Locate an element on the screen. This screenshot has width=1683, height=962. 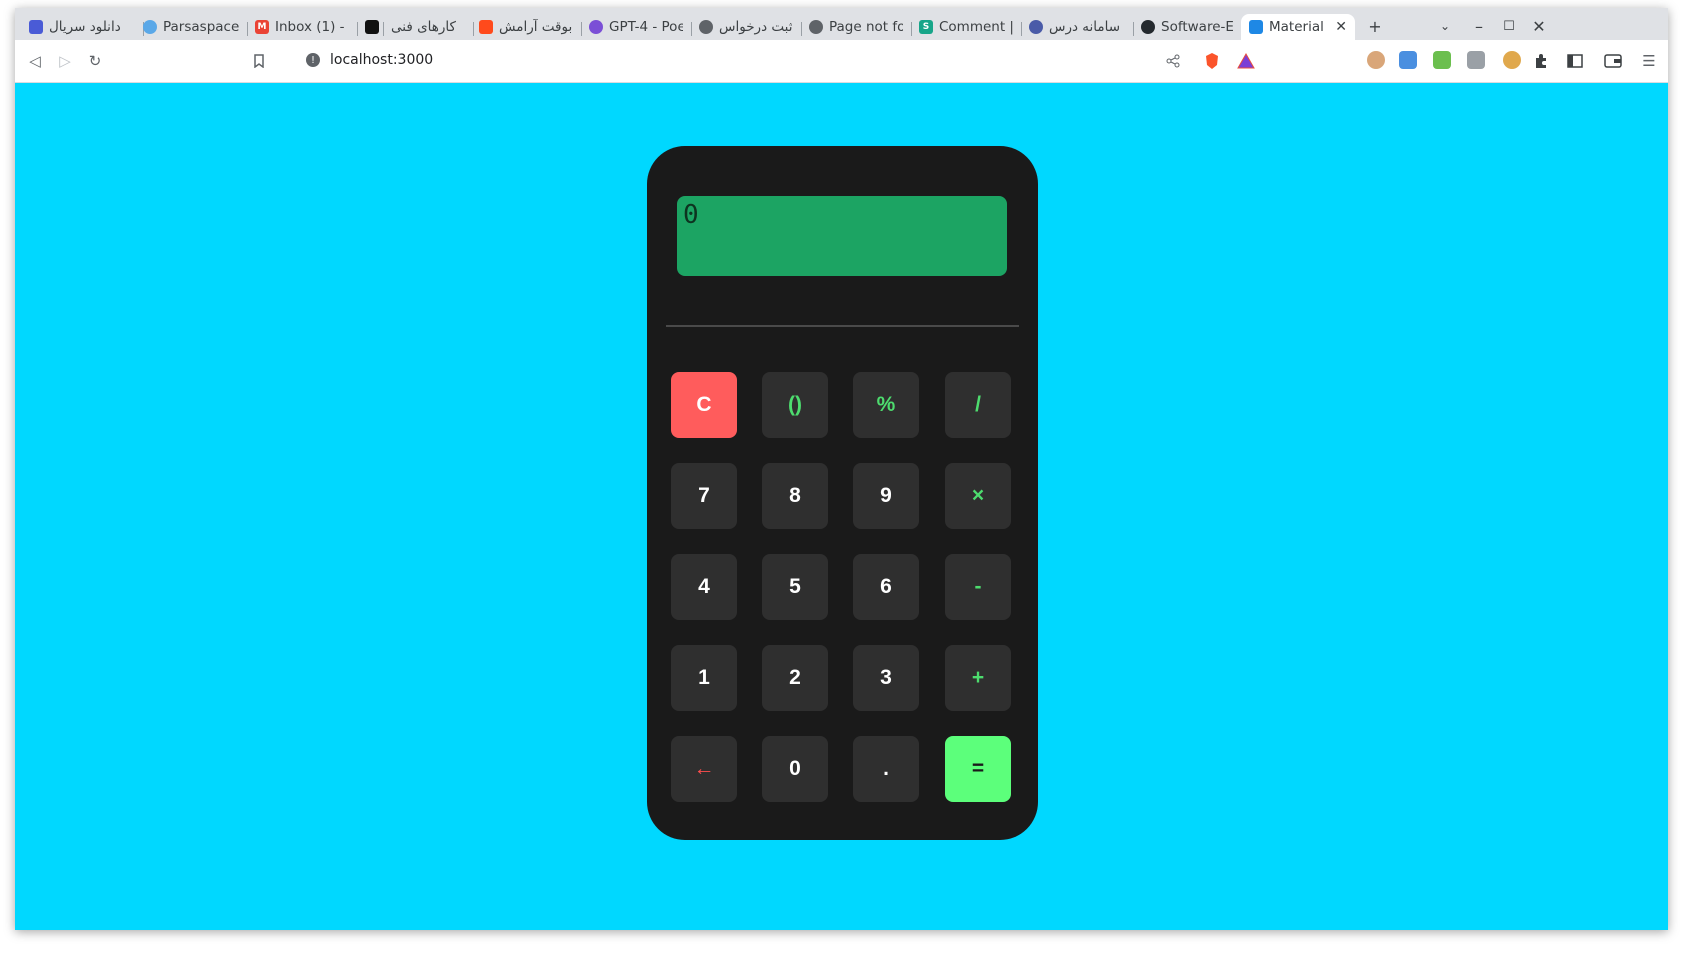
extension-coin-icon is located at coordinates (1512, 60).